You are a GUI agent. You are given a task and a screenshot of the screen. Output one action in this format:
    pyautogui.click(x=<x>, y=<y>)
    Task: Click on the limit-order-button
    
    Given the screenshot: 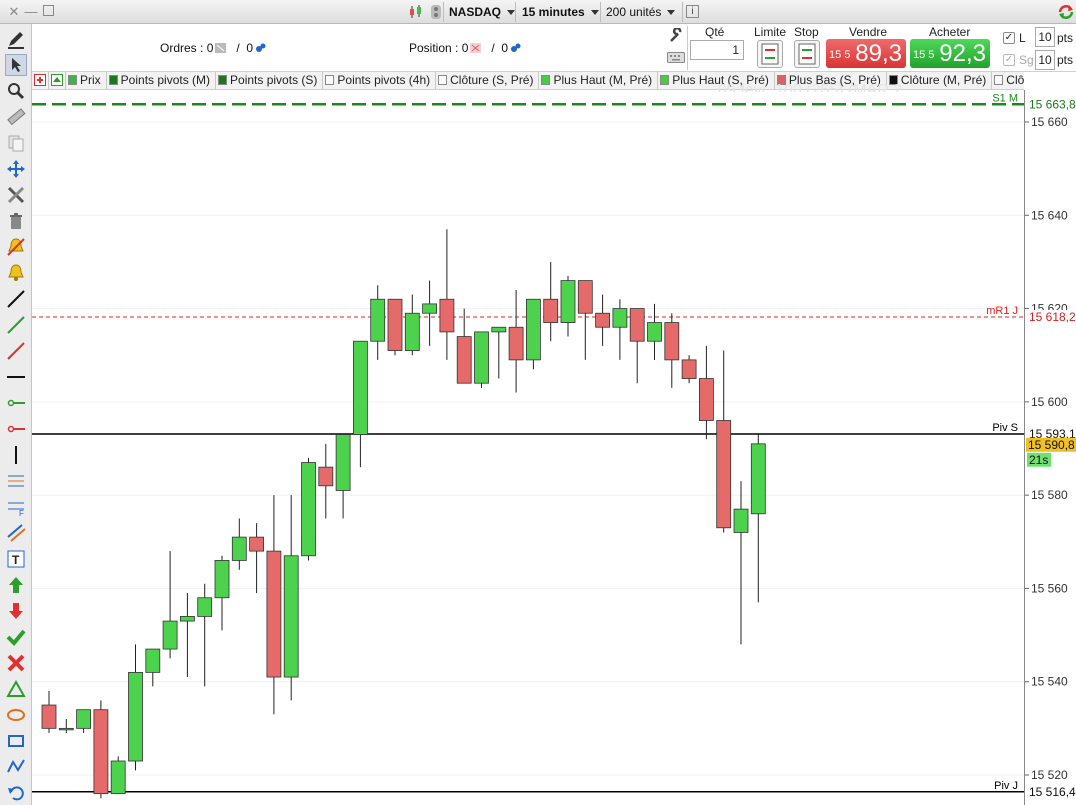 What is the action you would take?
    pyautogui.click(x=770, y=54)
    